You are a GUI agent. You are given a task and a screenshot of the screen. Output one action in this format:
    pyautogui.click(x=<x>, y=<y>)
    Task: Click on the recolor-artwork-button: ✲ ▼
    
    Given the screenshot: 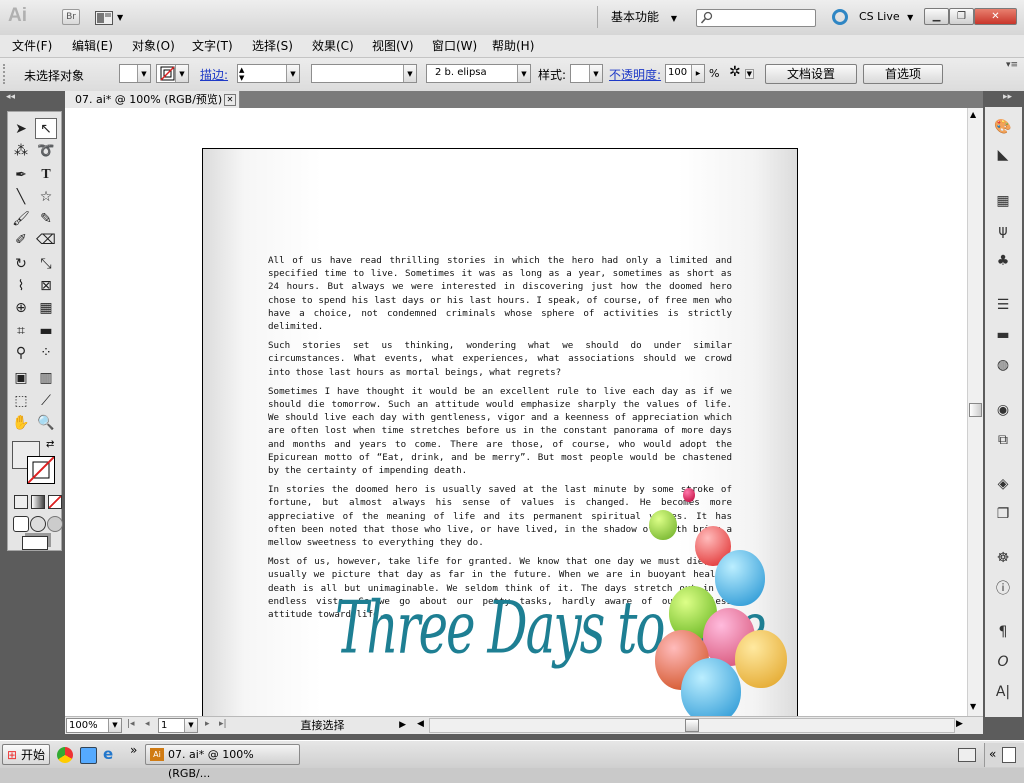 What is the action you would take?
    pyautogui.click(x=743, y=73)
    